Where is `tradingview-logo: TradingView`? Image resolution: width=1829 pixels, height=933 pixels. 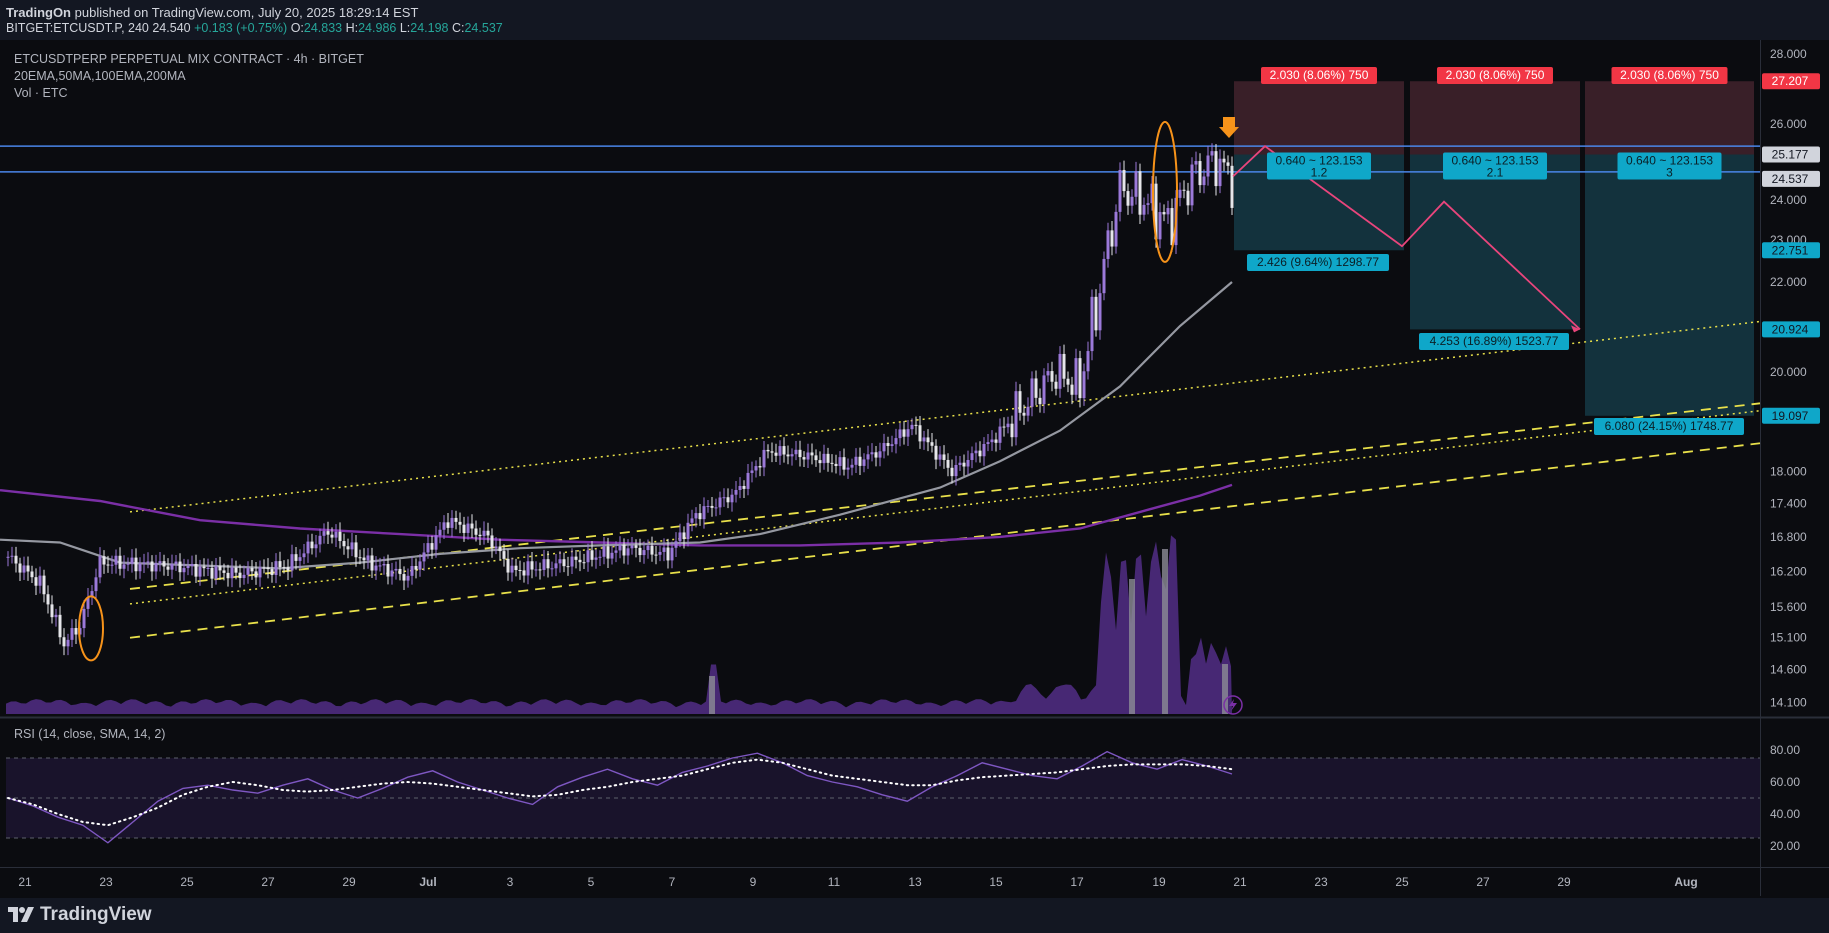 tradingview-logo: TradingView is located at coordinates (80, 915).